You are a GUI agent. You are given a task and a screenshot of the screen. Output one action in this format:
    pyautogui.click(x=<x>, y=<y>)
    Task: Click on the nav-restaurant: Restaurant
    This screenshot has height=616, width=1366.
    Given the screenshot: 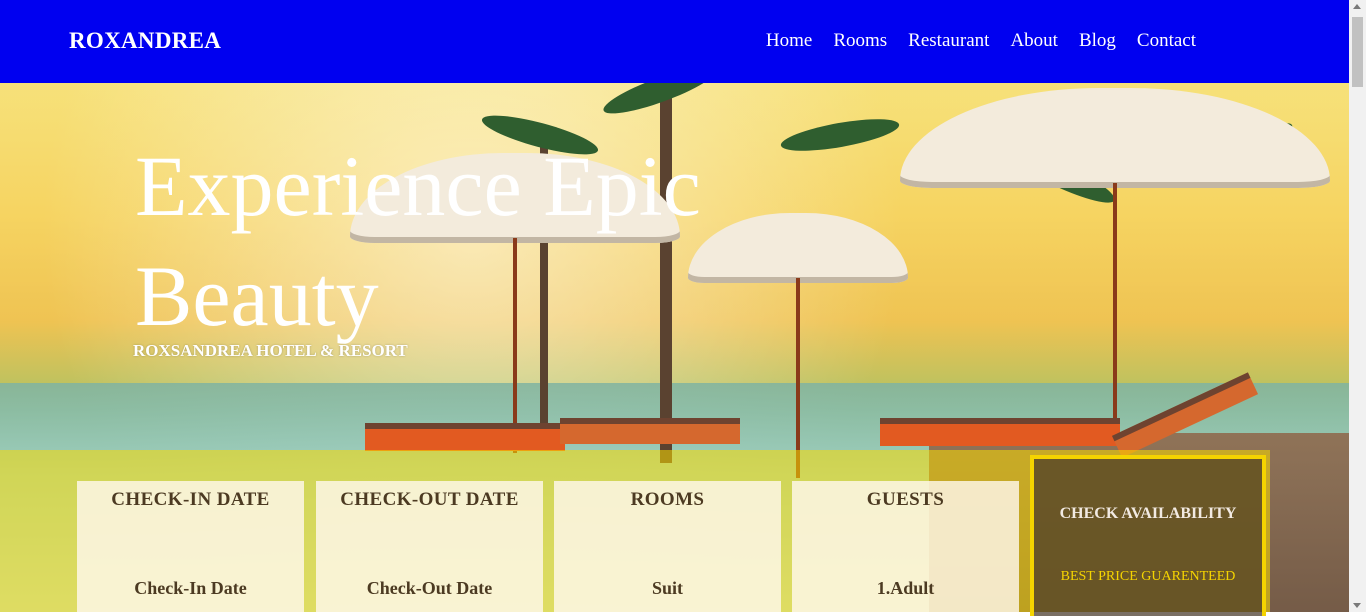 What is the action you would take?
    pyautogui.click(x=948, y=41)
    